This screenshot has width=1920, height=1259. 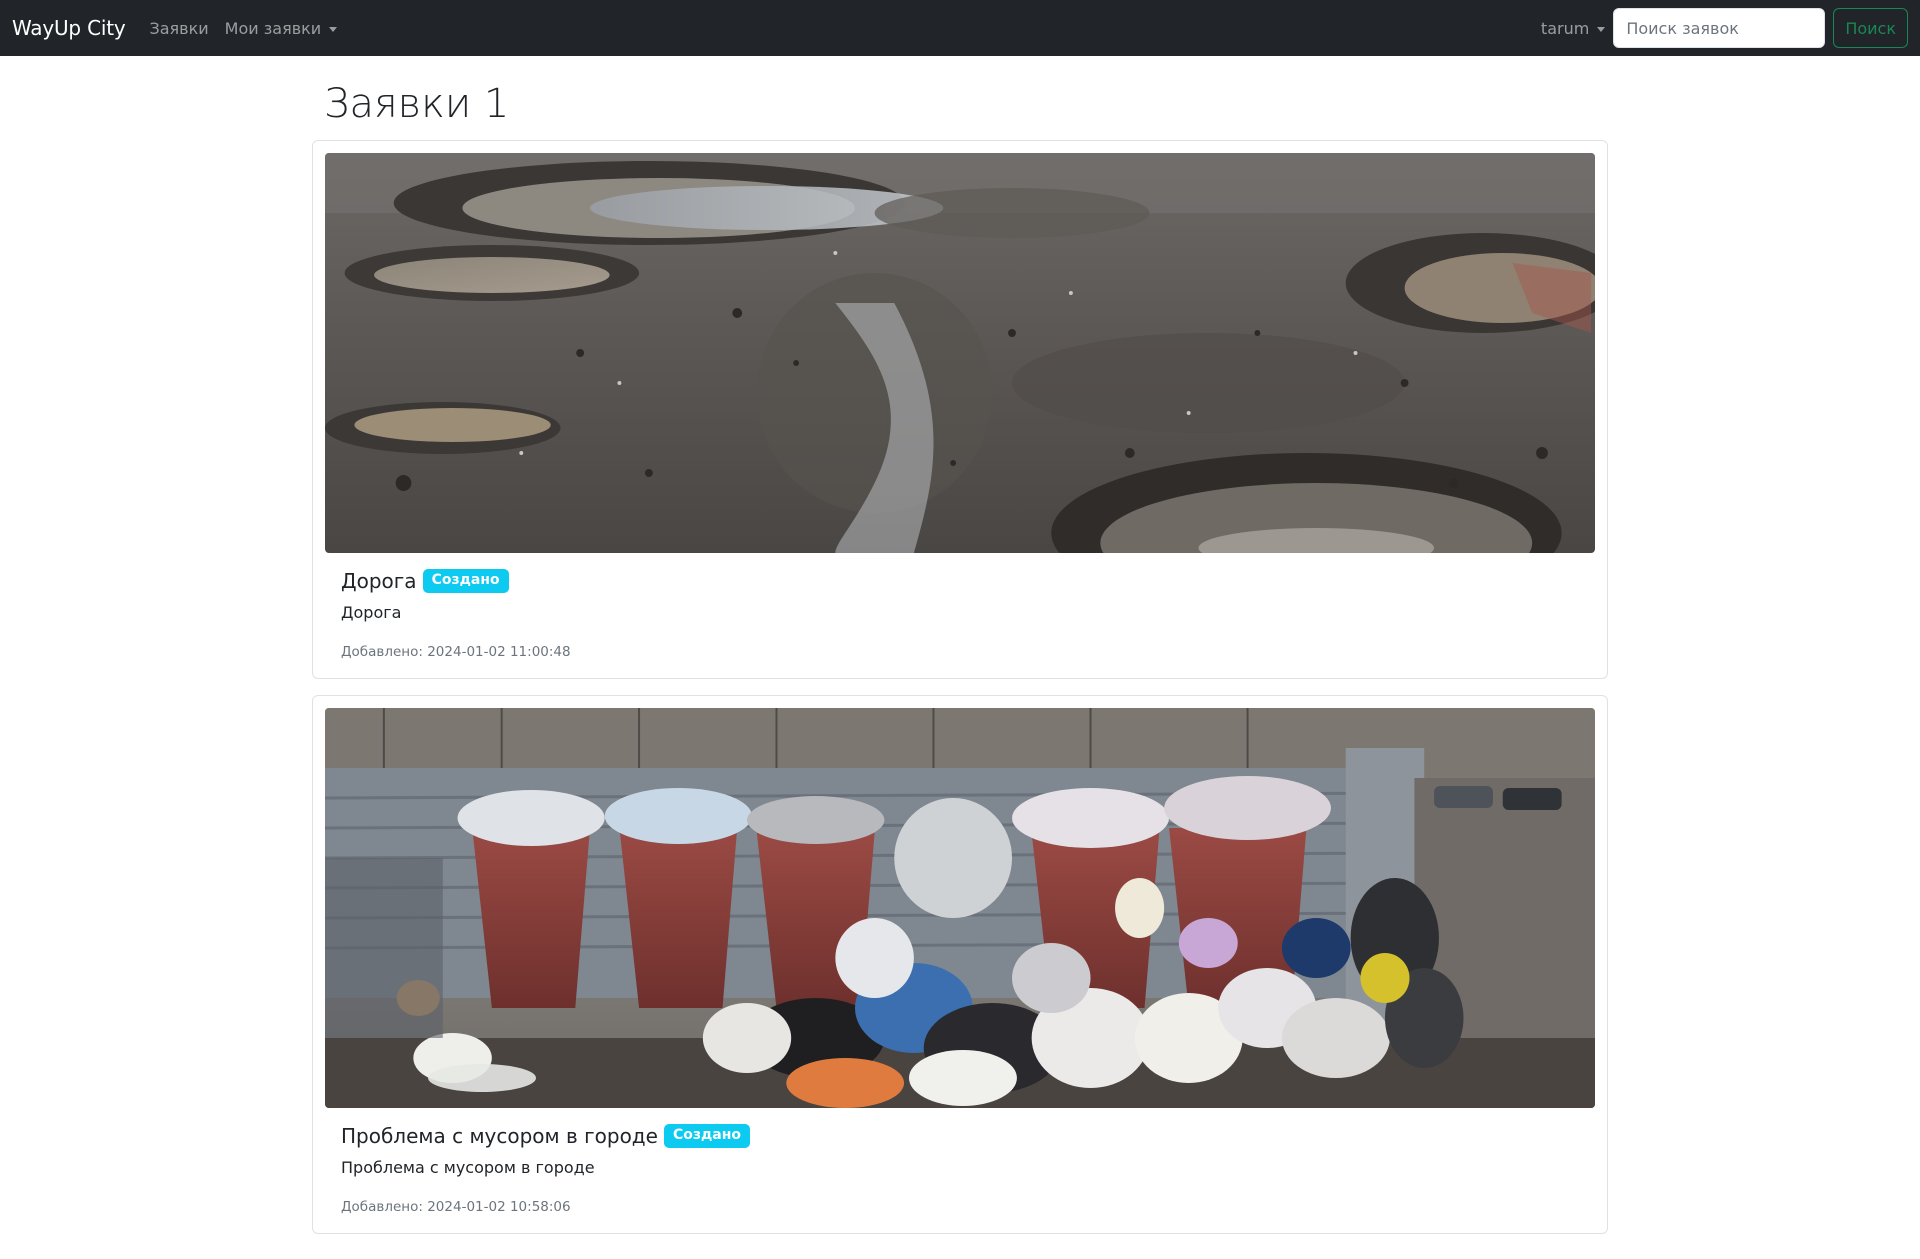 What do you see at coordinates (417, 104) in the screenshot?
I see `page-title: Заявки 1` at bounding box center [417, 104].